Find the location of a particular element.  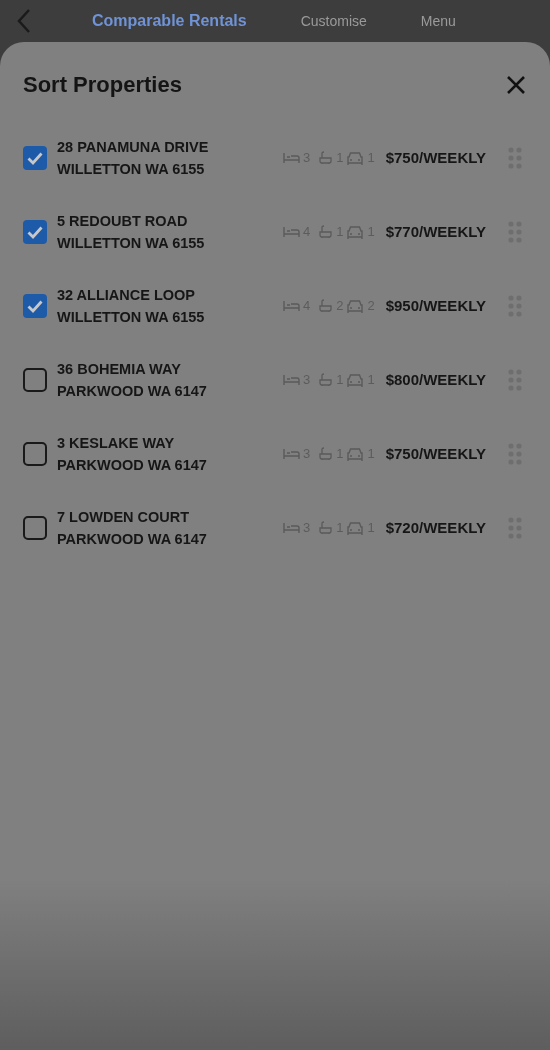

close-icon is located at coordinates (516, 84).